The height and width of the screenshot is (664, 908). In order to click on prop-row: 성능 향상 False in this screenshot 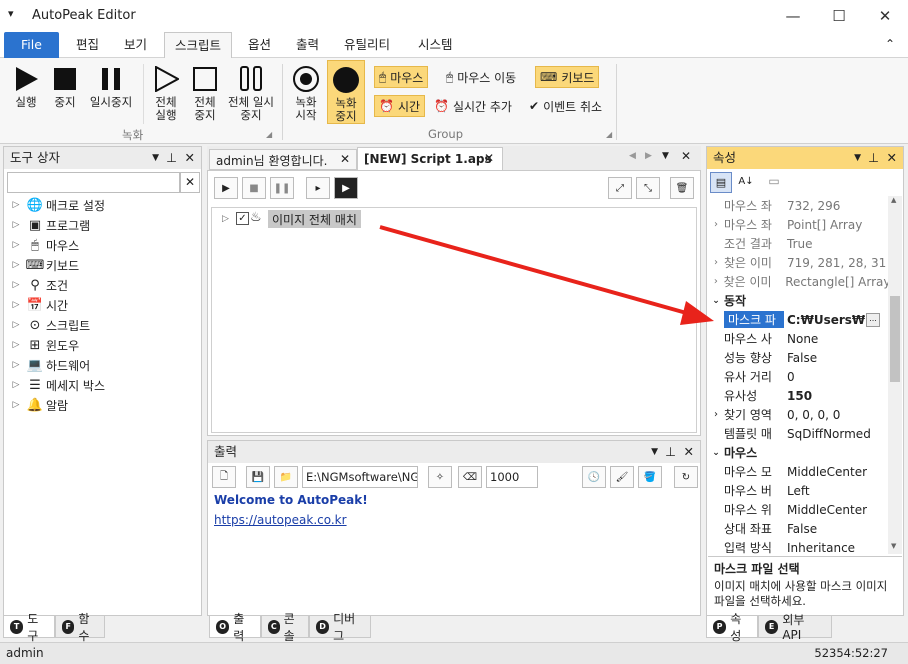, I will do `click(798, 357)`.